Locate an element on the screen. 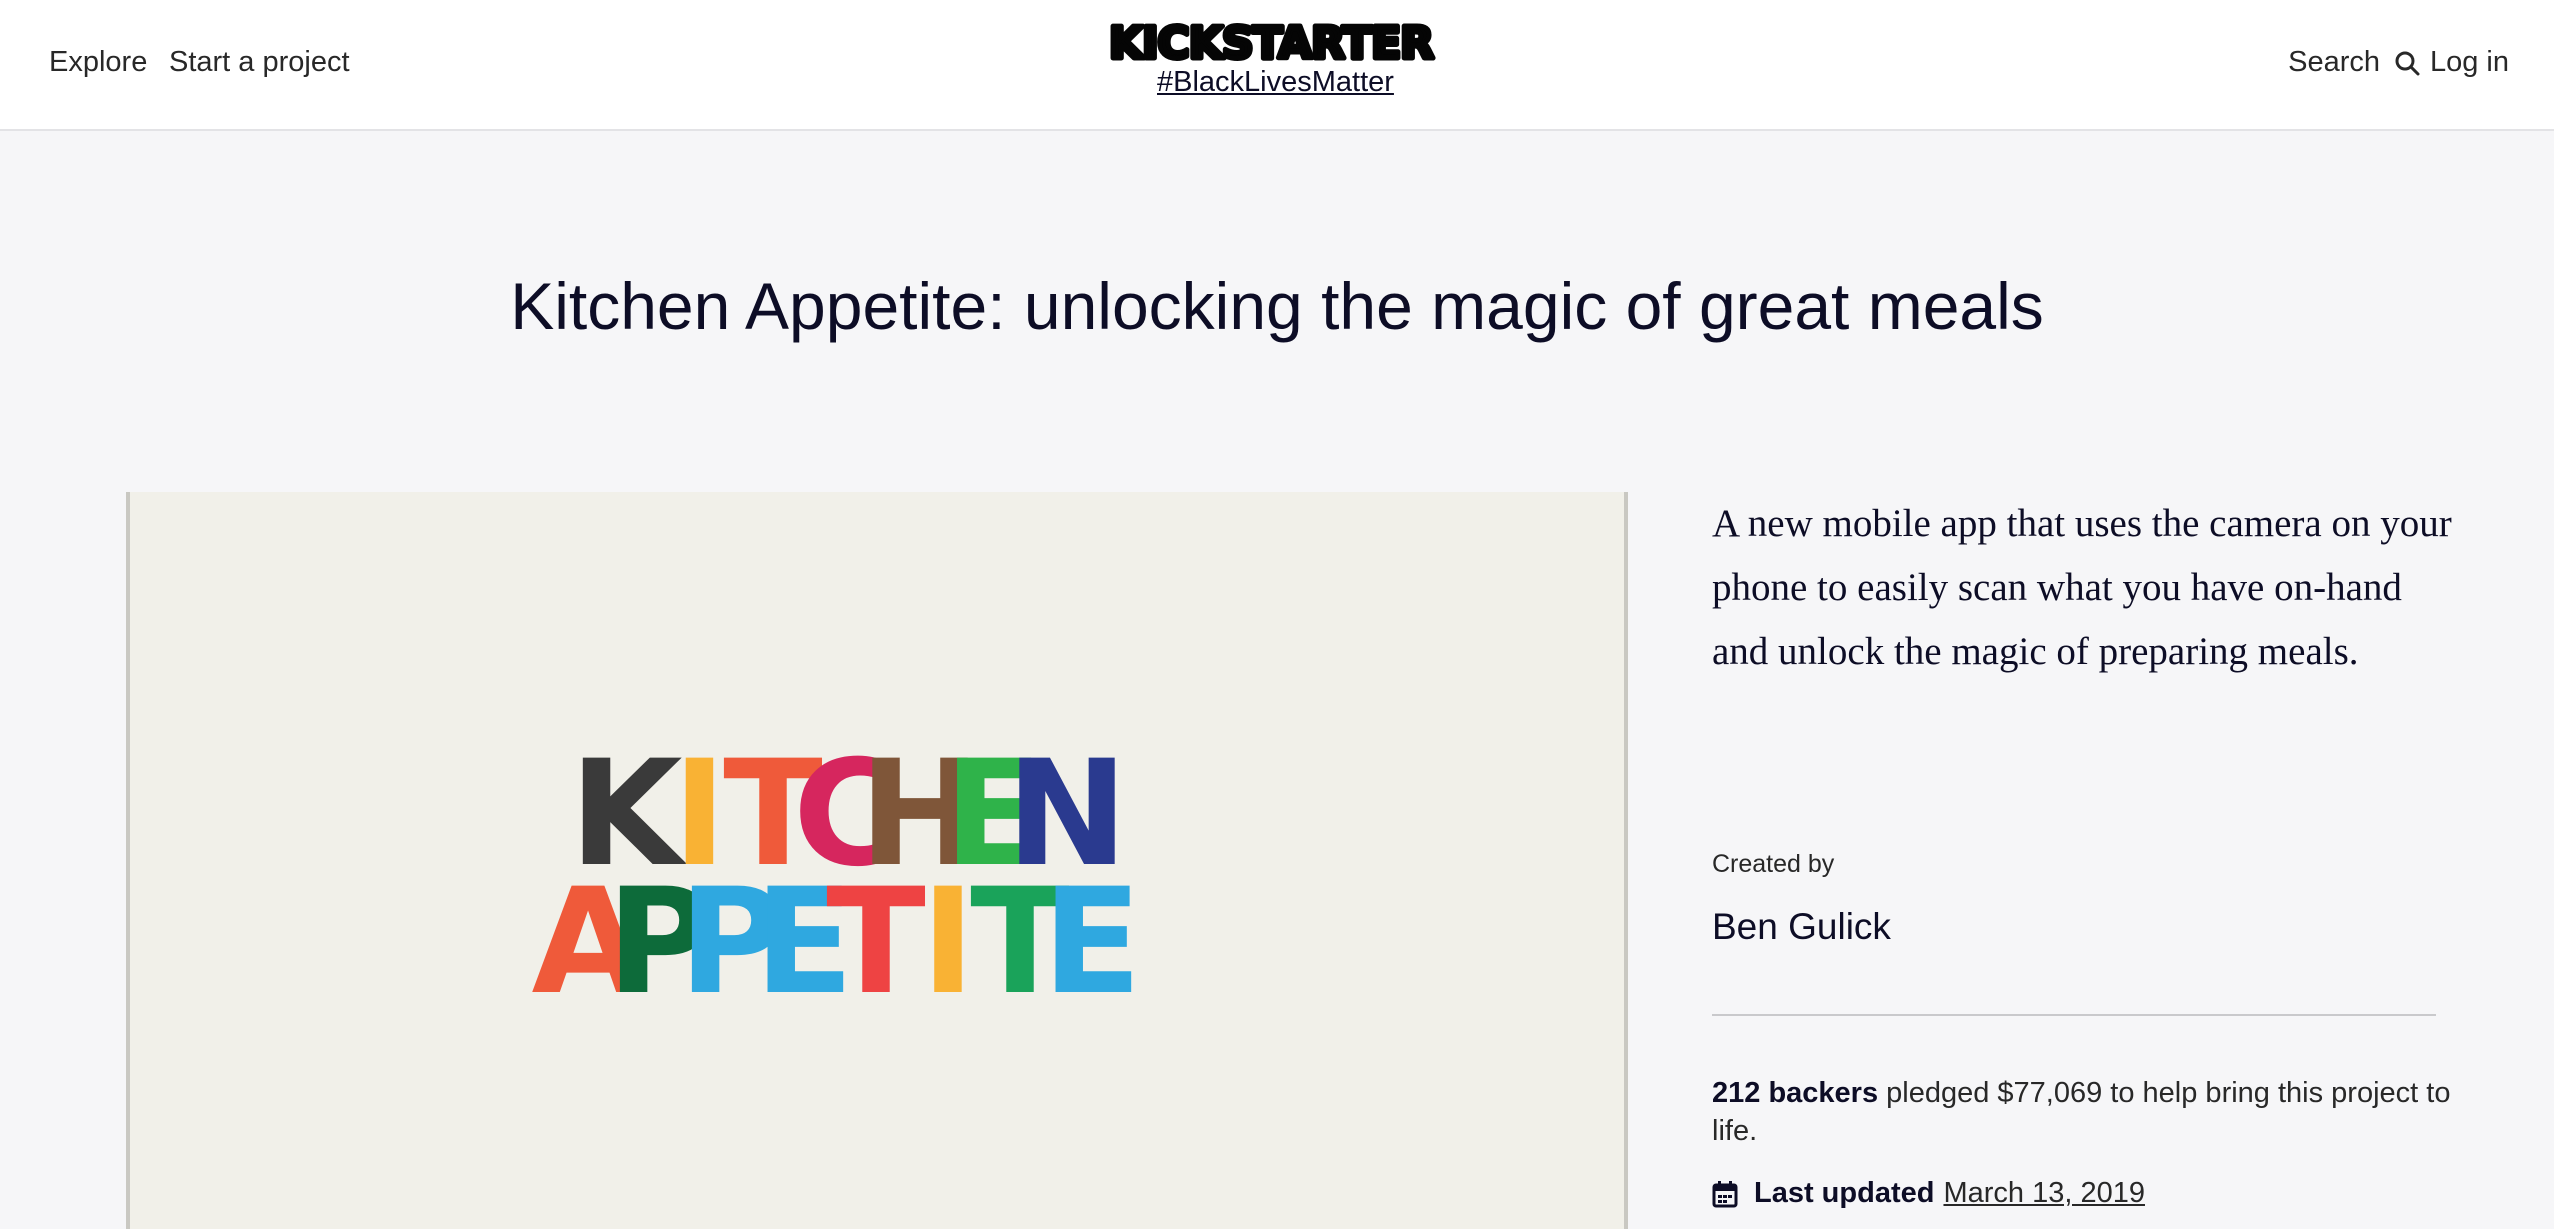 The image size is (2554, 1229). creator-name-link: Ben Gulick is located at coordinates (1801, 927).